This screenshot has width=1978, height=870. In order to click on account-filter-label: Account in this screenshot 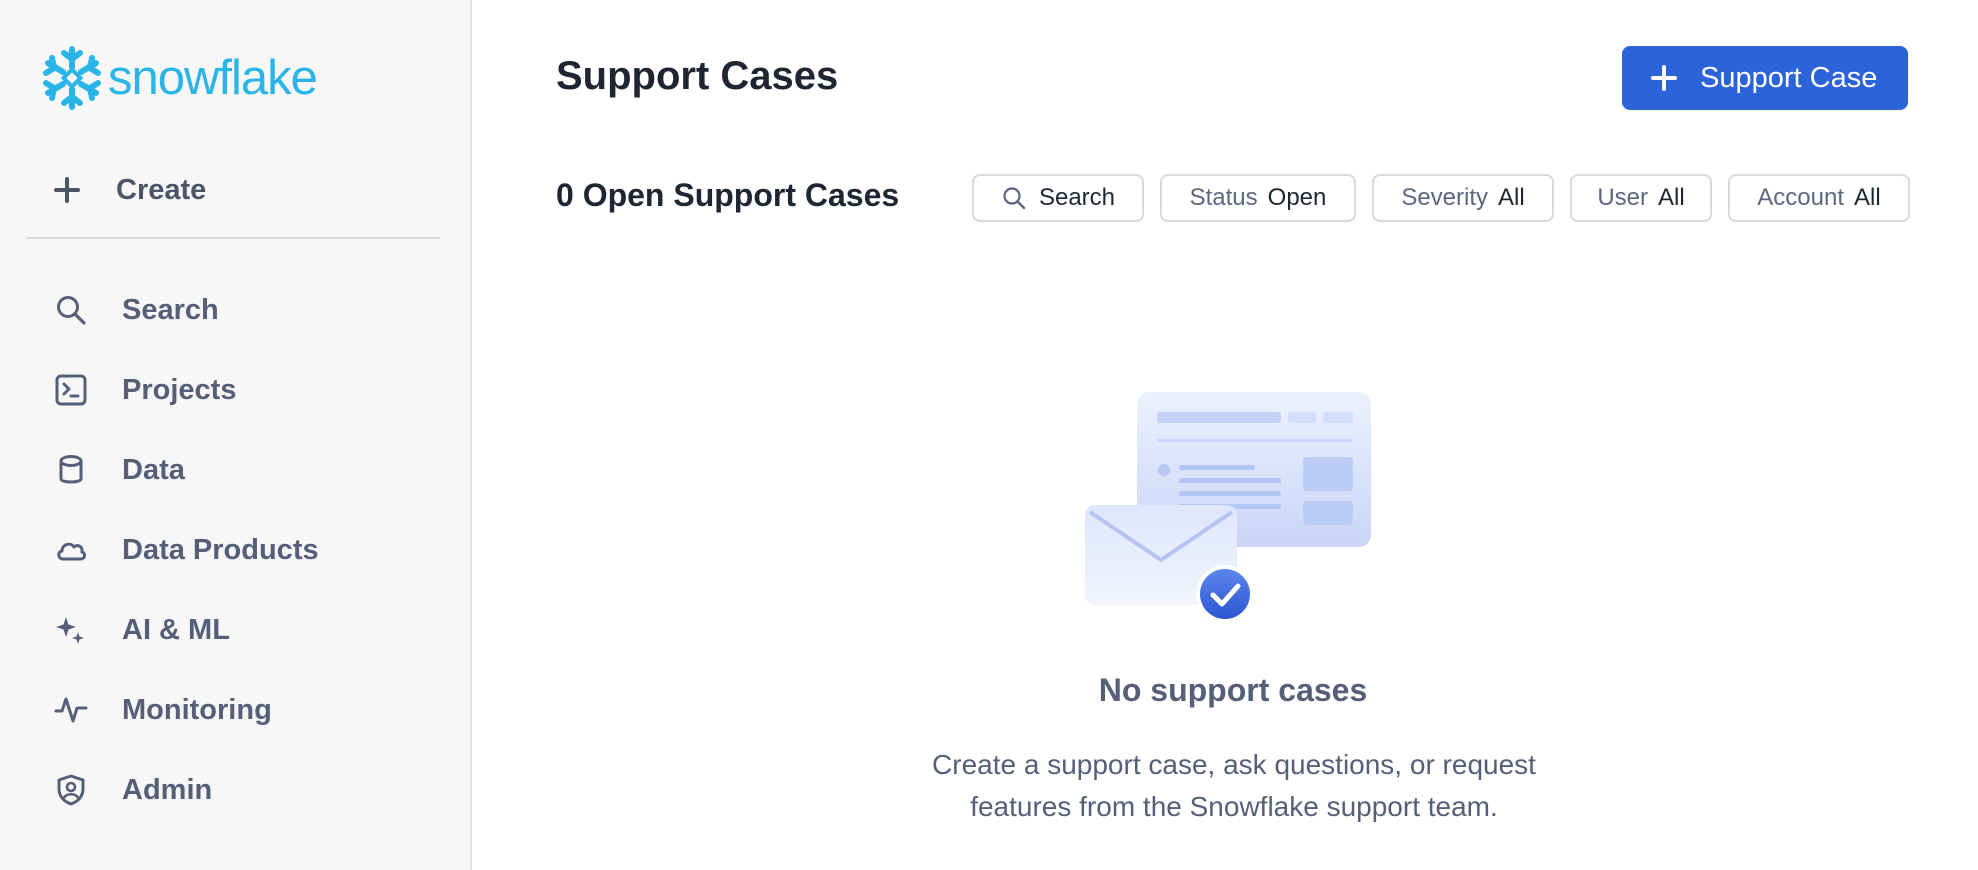, I will do `click(1801, 197)`.